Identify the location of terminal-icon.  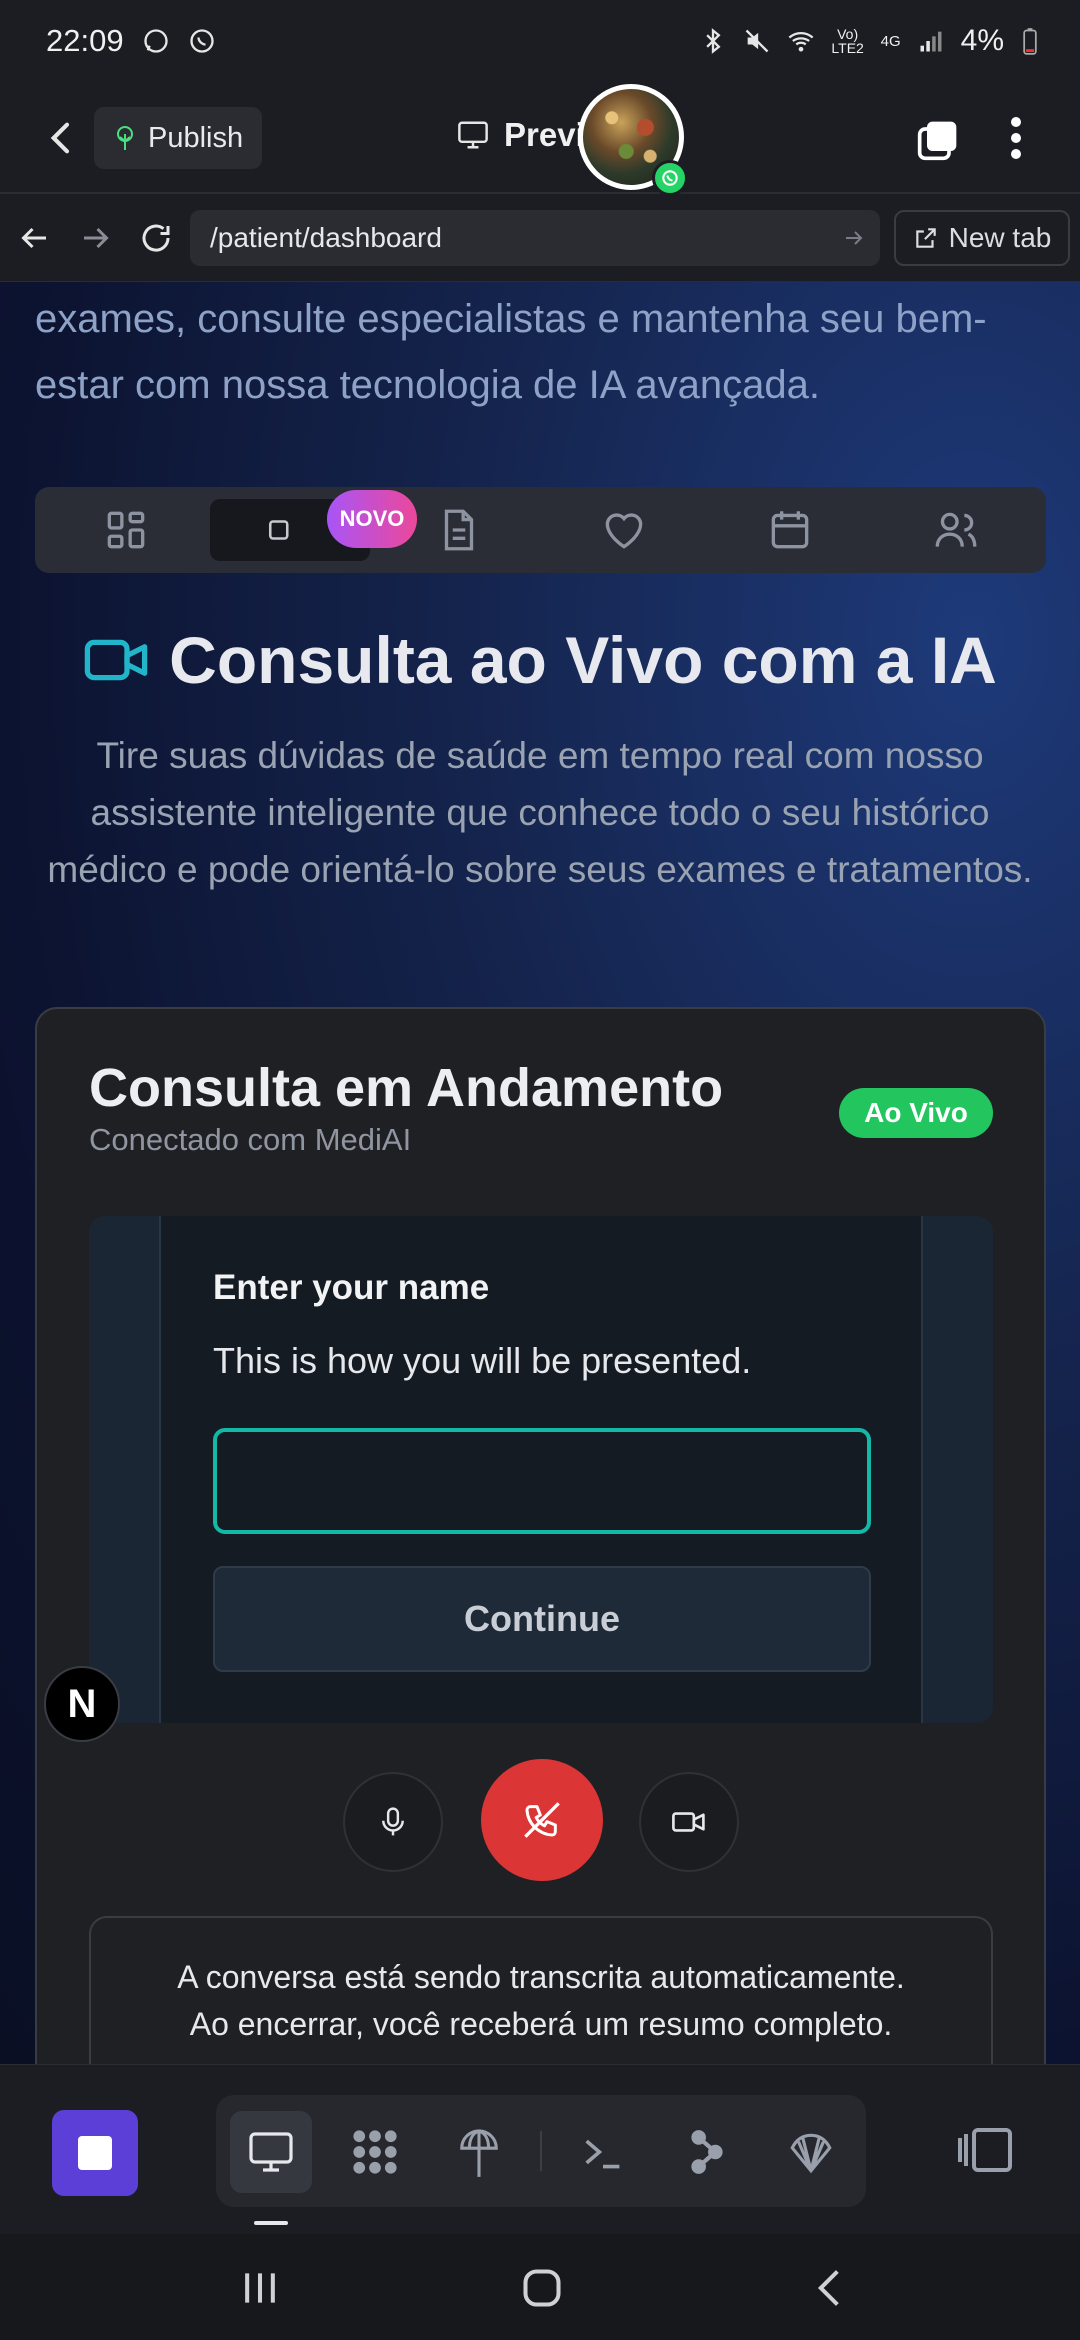
(602, 2154).